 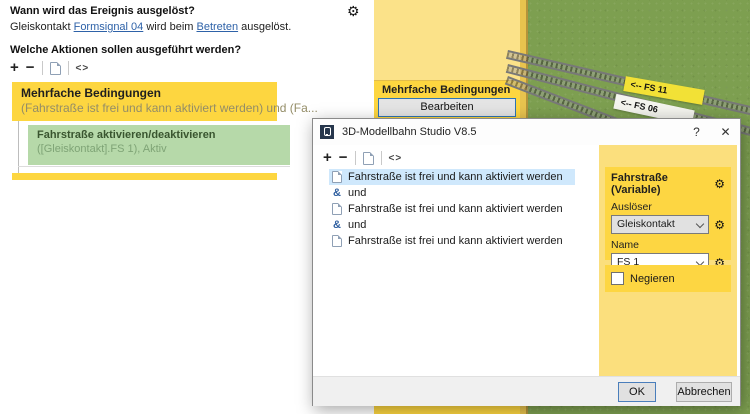 I want to click on trigger-object-link: Formsignal 04, so click(x=109, y=27).